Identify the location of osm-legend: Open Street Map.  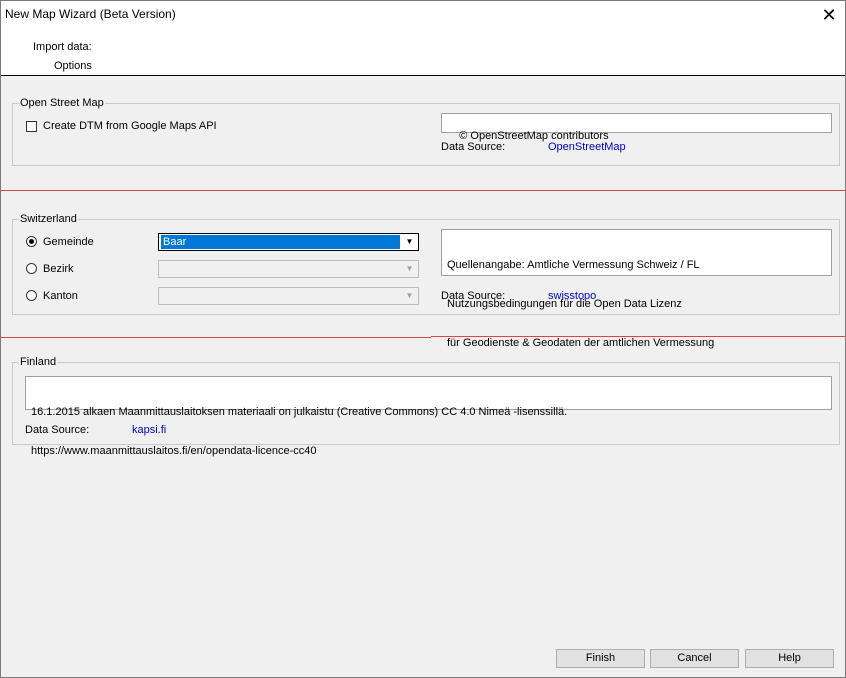
(62, 103).